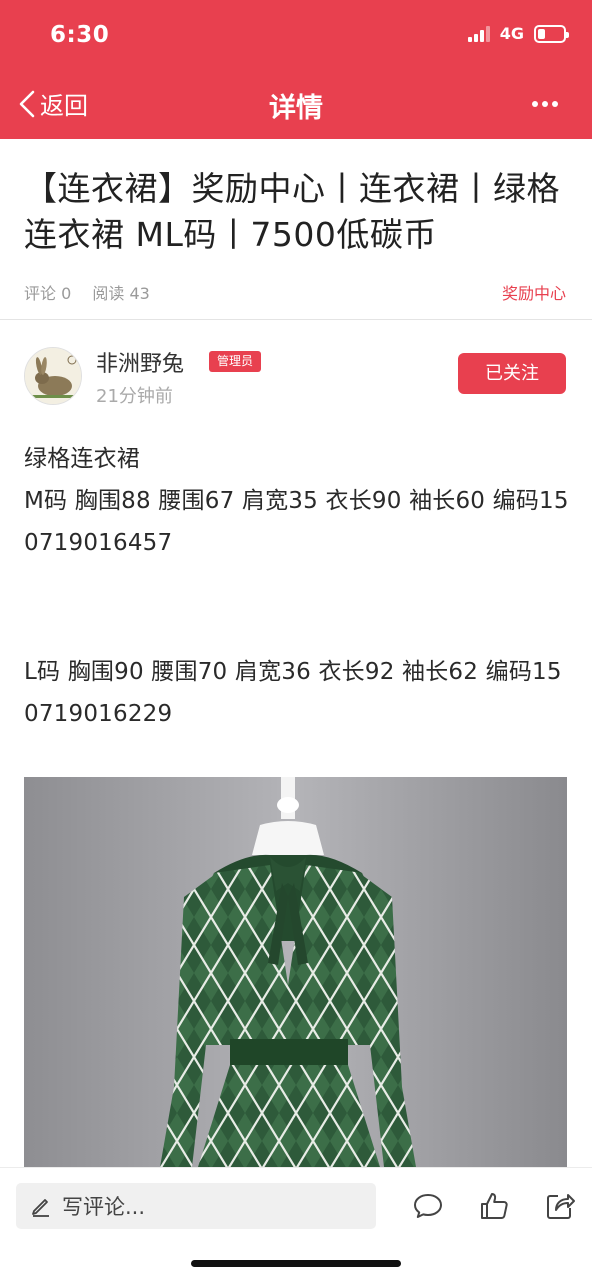  What do you see at coordinates (140, 362) in the screenshot?
I see `author-name: 非洲野兔` at bounding box center [140, 362].